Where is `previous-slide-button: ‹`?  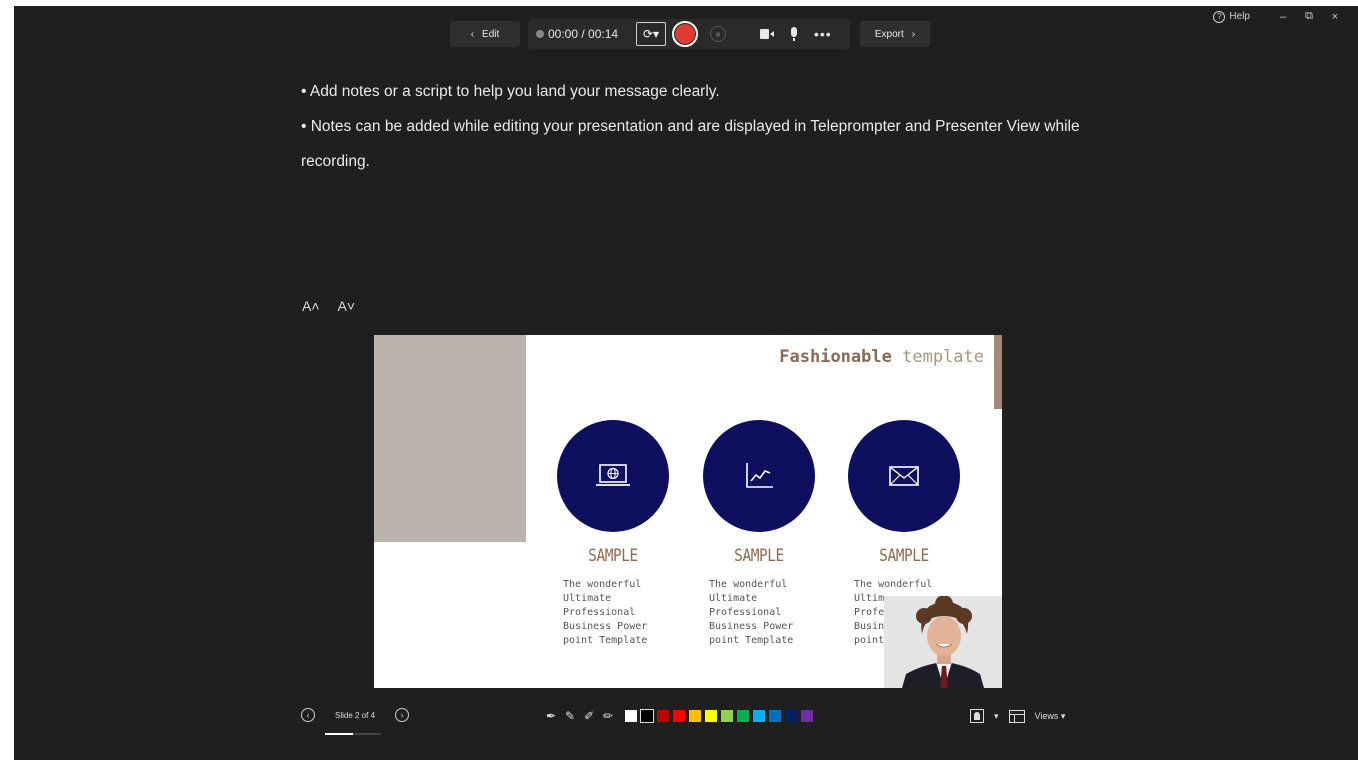
previous-slide-button: ‹ is located at coordinates (308, 715).